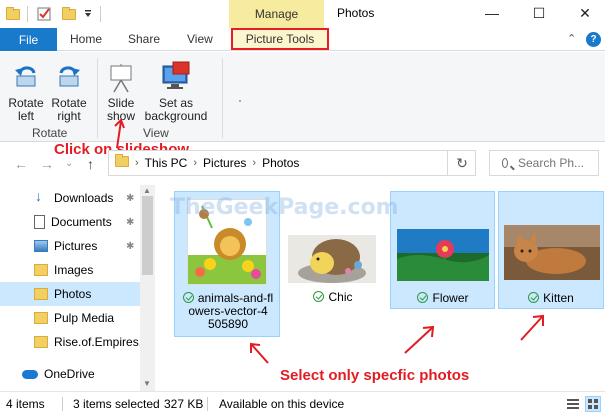  What do you see at coordinates (176, 116) in the screenshot?
I see `set-background-label-2: background` at bounding box center [176, 116].